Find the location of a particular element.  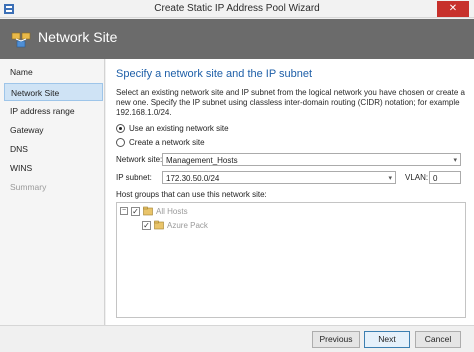

sidebar-item-name: Name is located at coordinates (53, 72).